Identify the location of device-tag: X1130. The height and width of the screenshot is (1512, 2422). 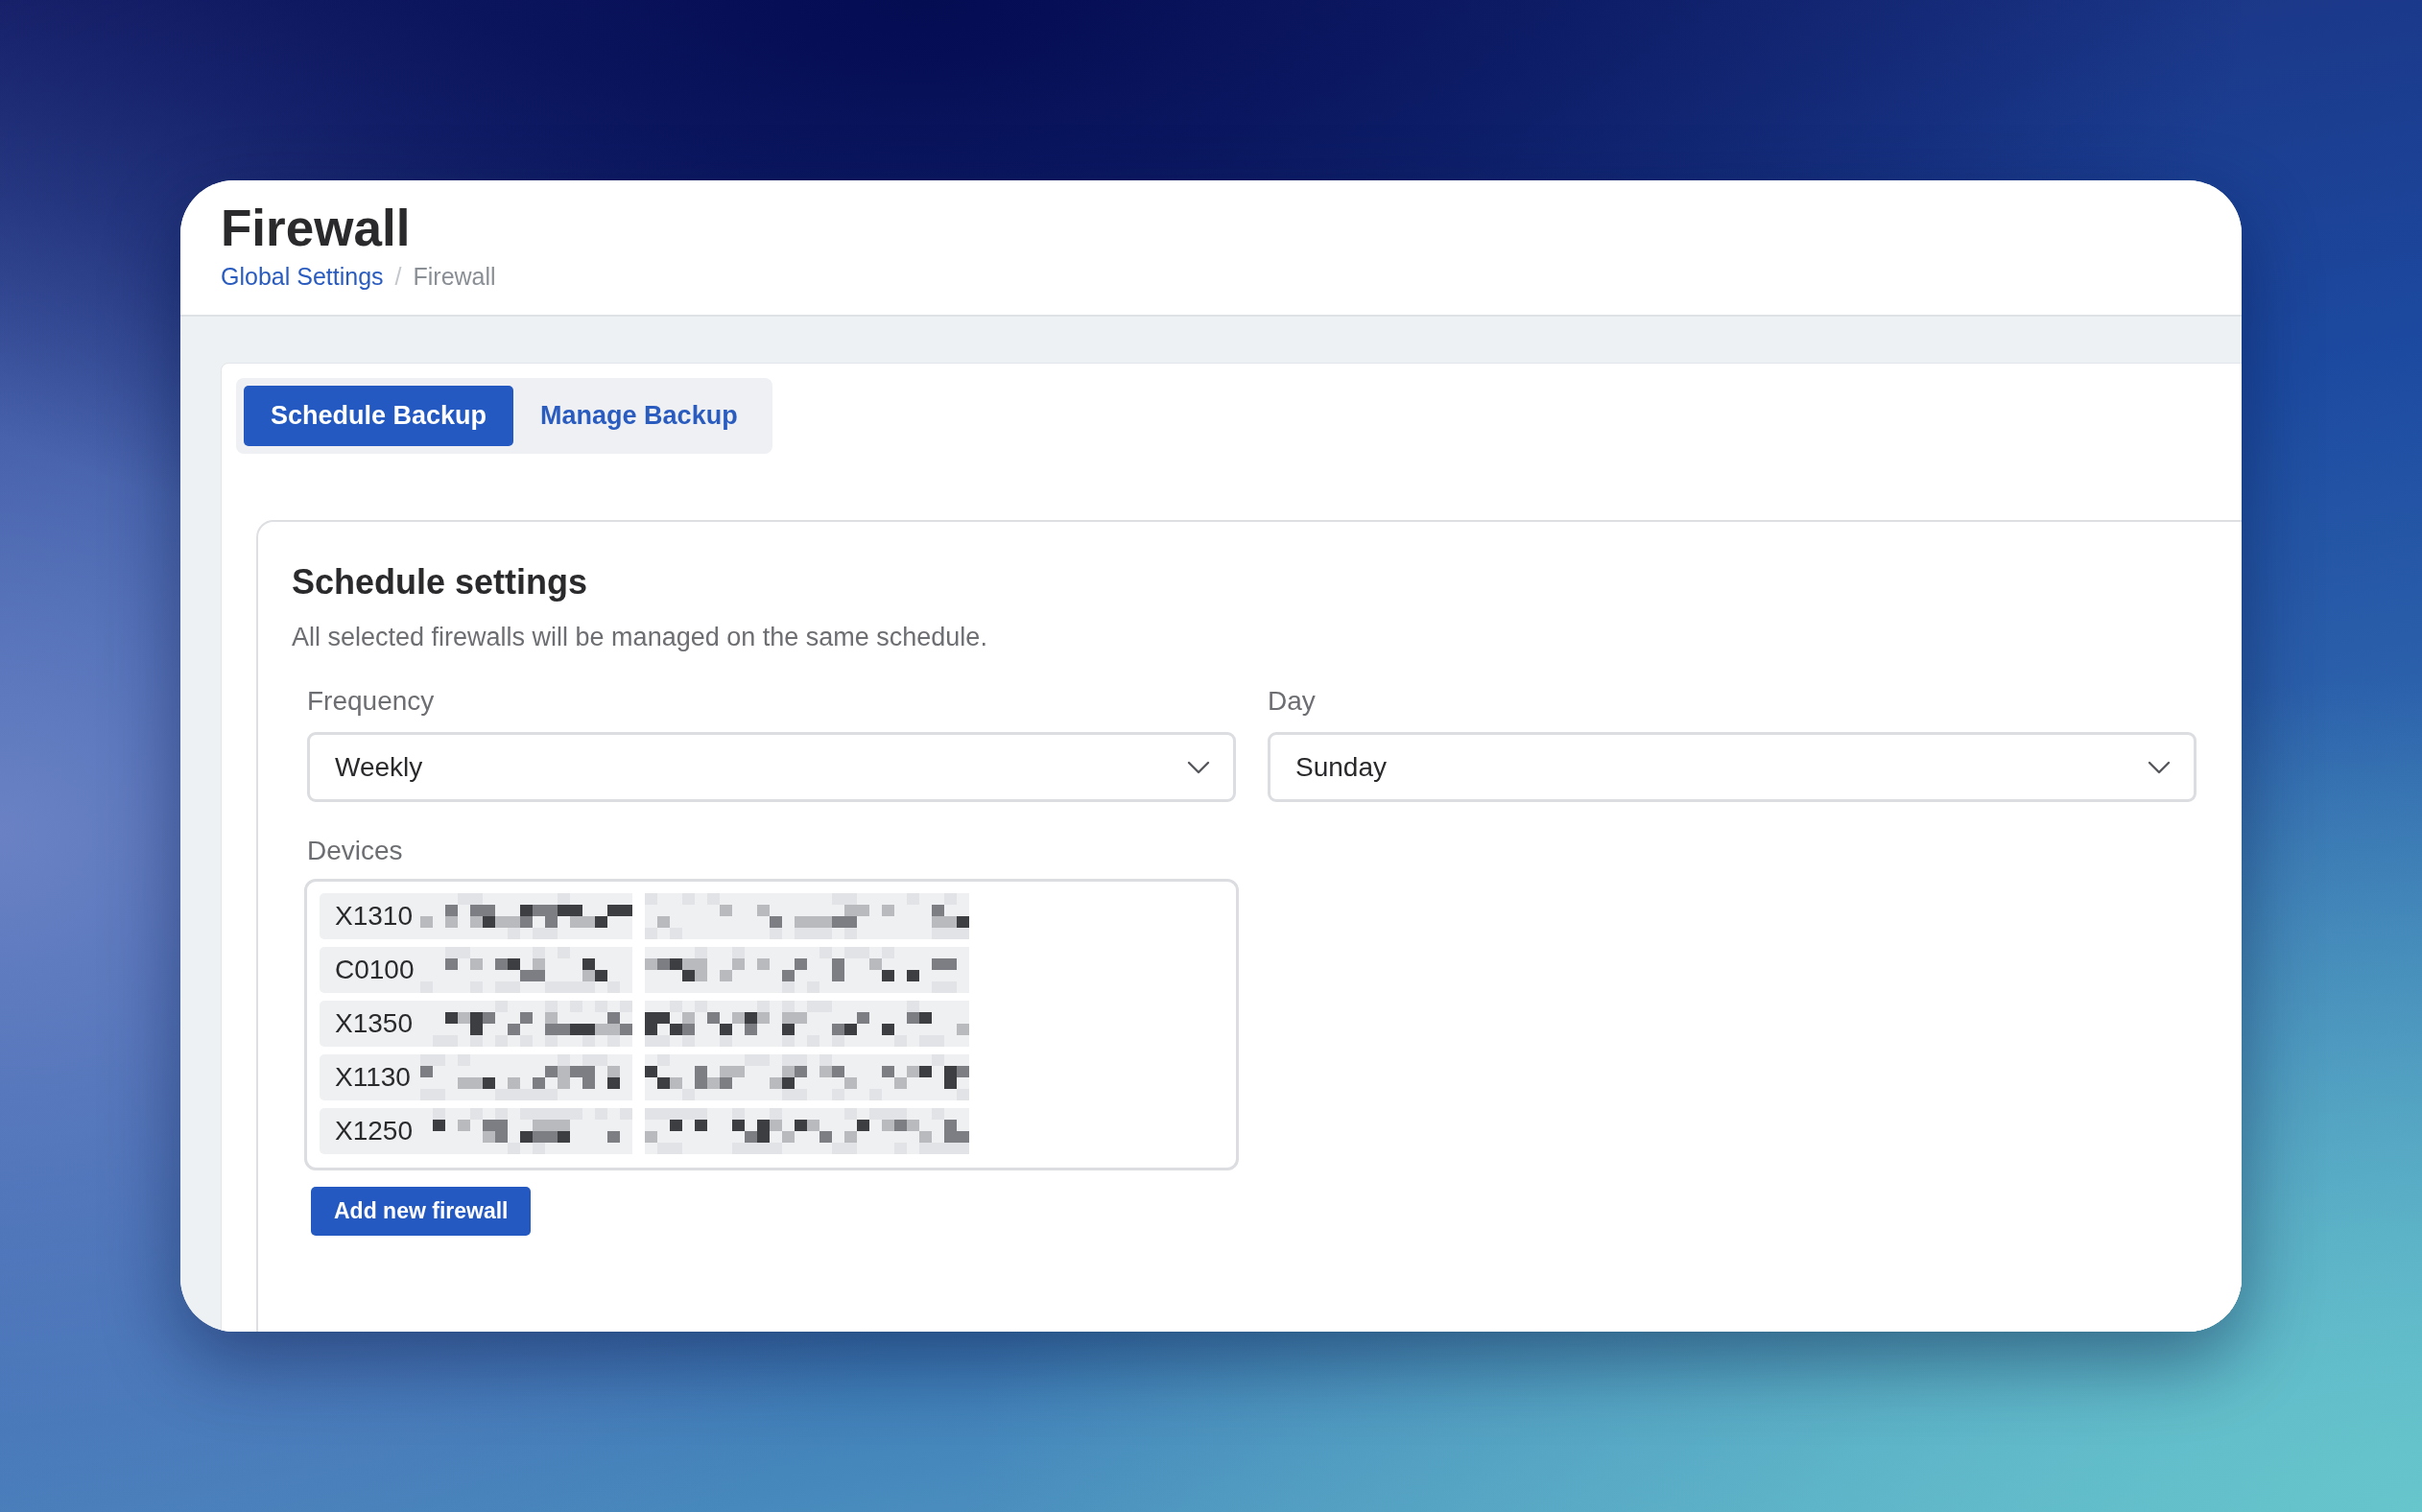
(370, 1077).